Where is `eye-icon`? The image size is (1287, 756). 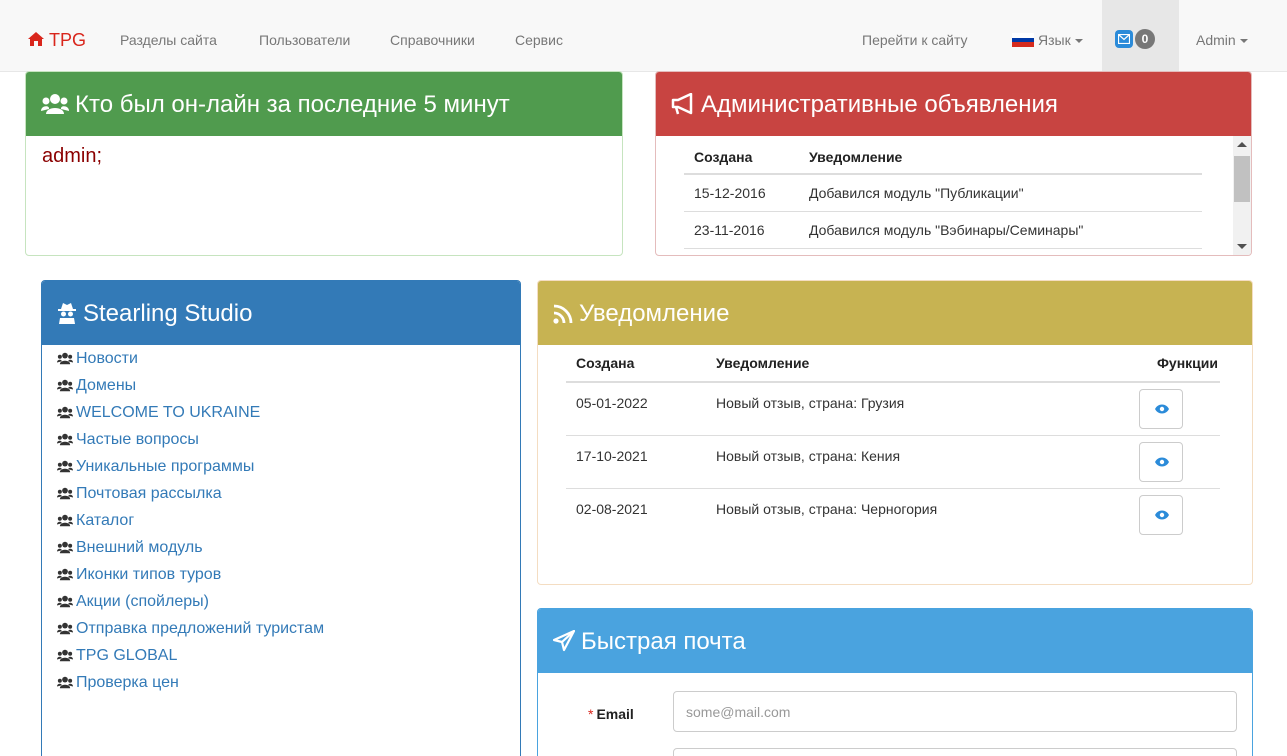
eye-icon is located at coordinates (1162, 409).